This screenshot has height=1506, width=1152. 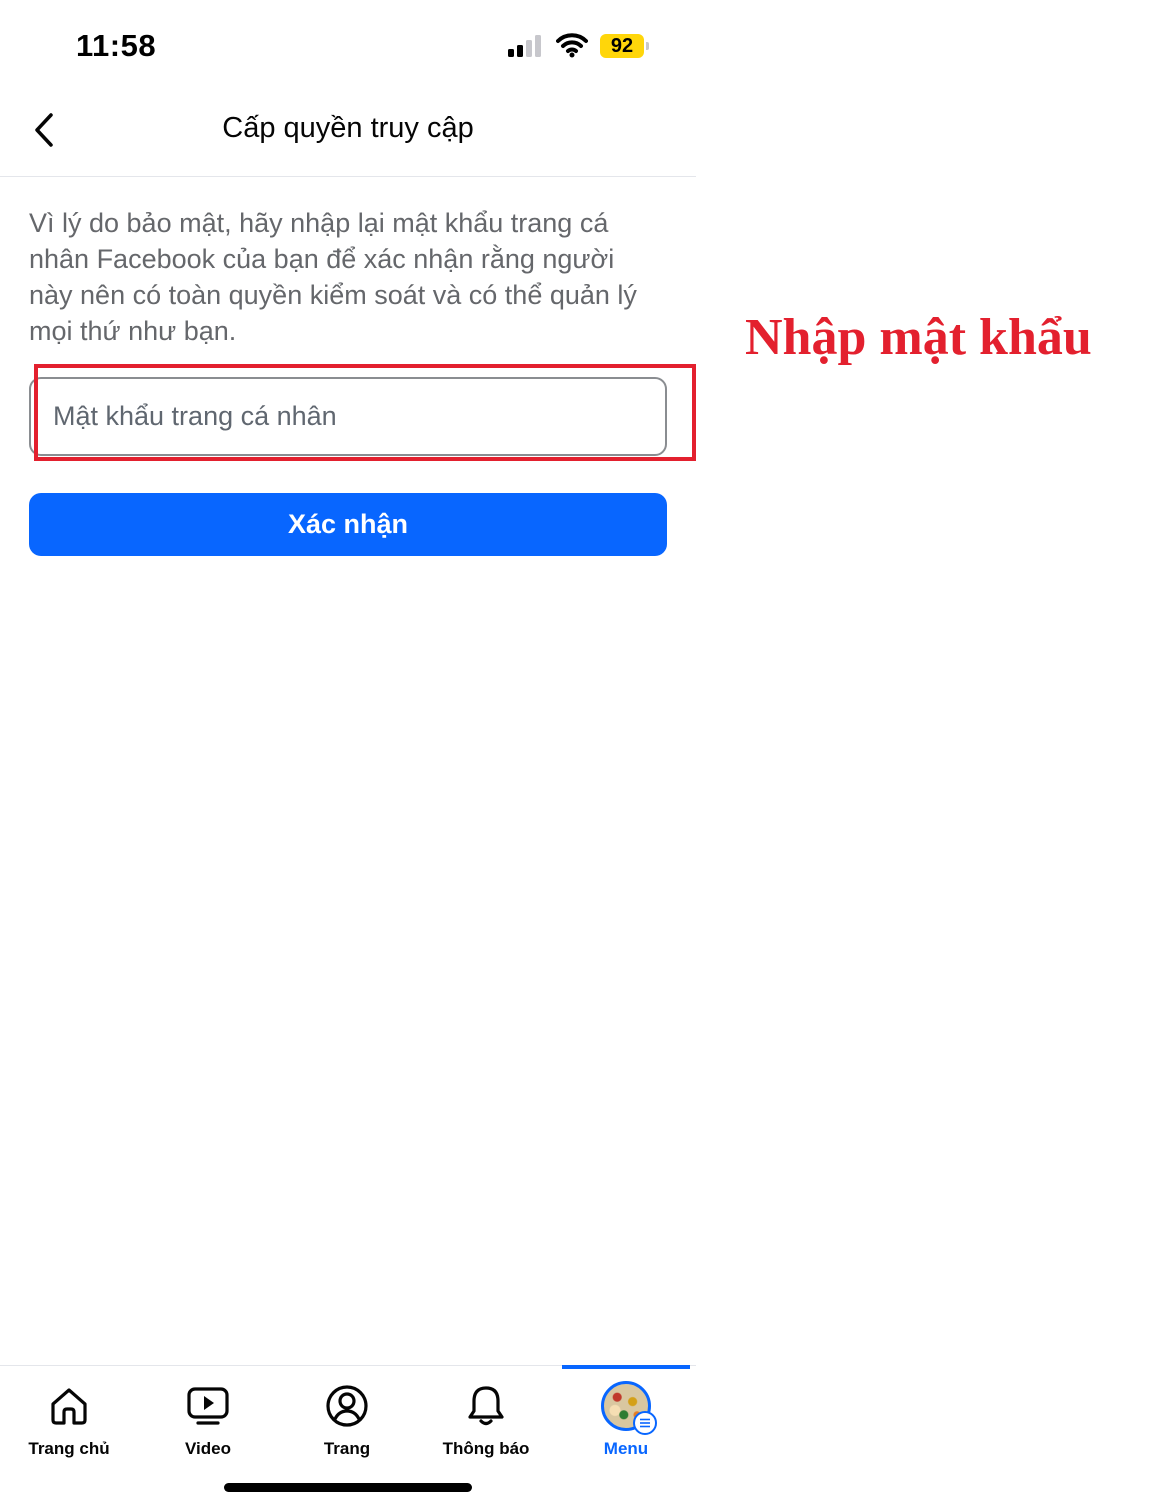 What do you see at coordinates (208, 1448) in the screenshot?
I see `nav-label: Video` at bounding box center [208, 1448].